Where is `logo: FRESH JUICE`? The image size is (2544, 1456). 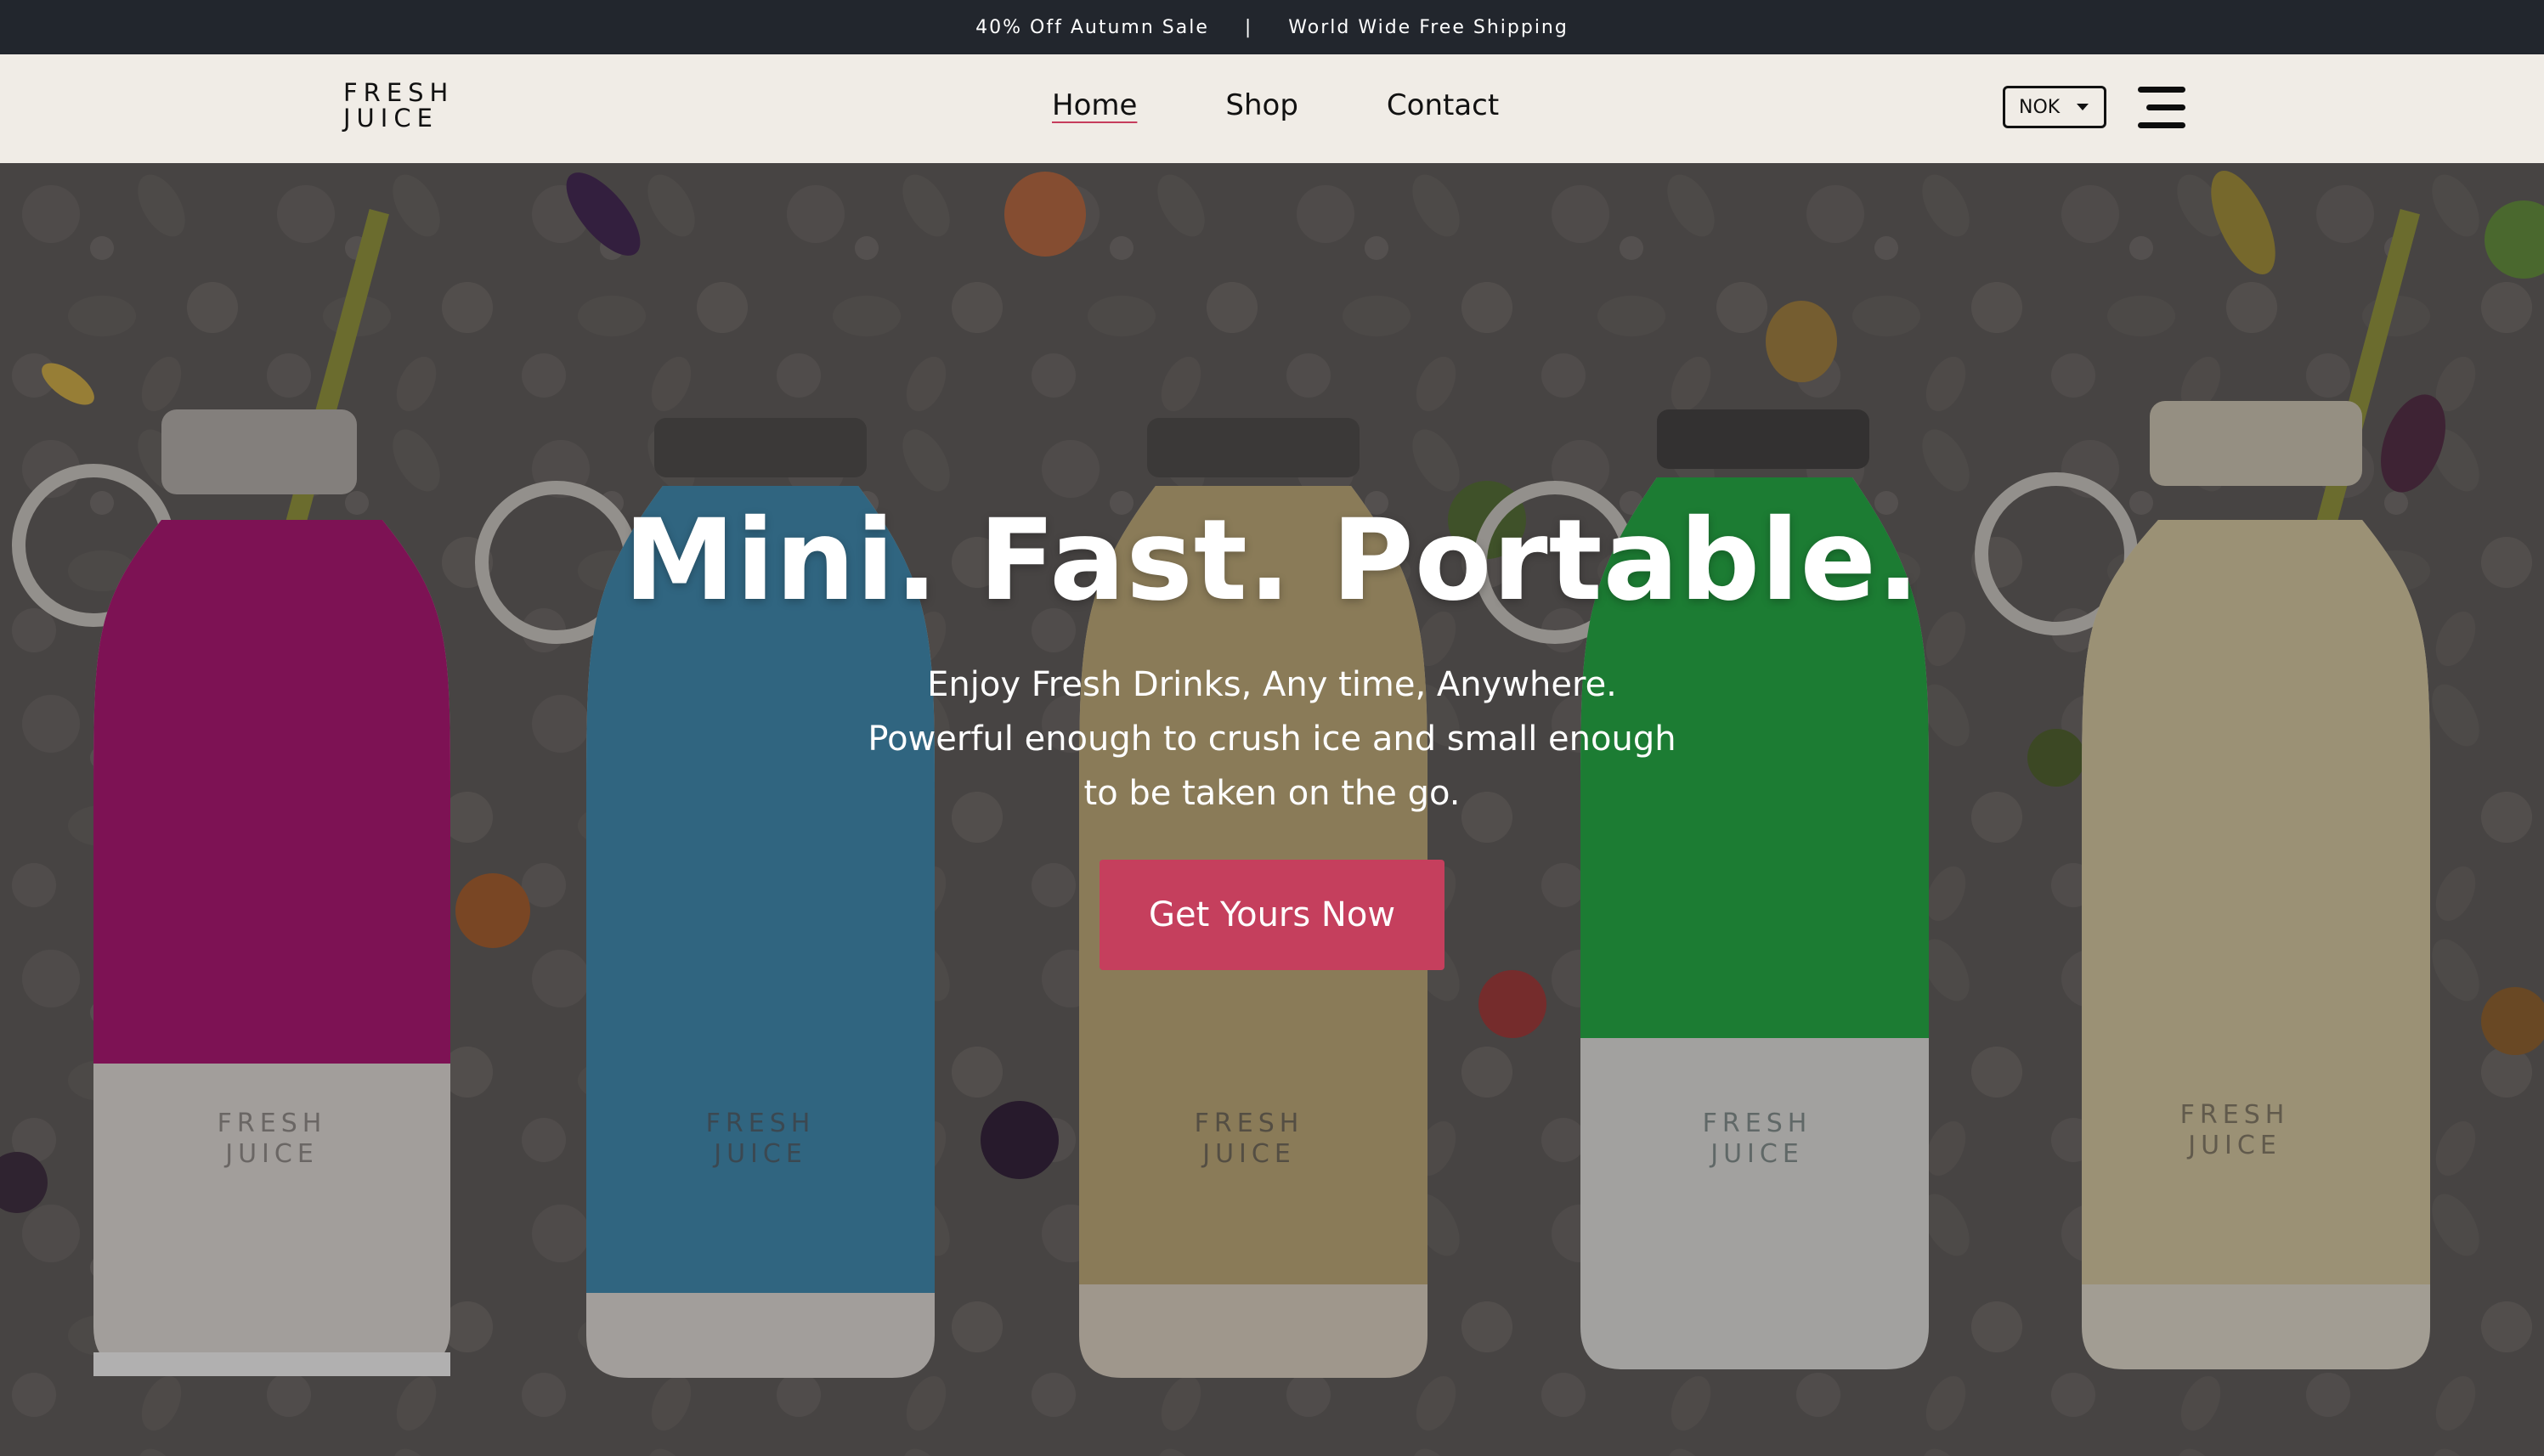 logo: FRESH JUICE is located at coordinates (398, 105).